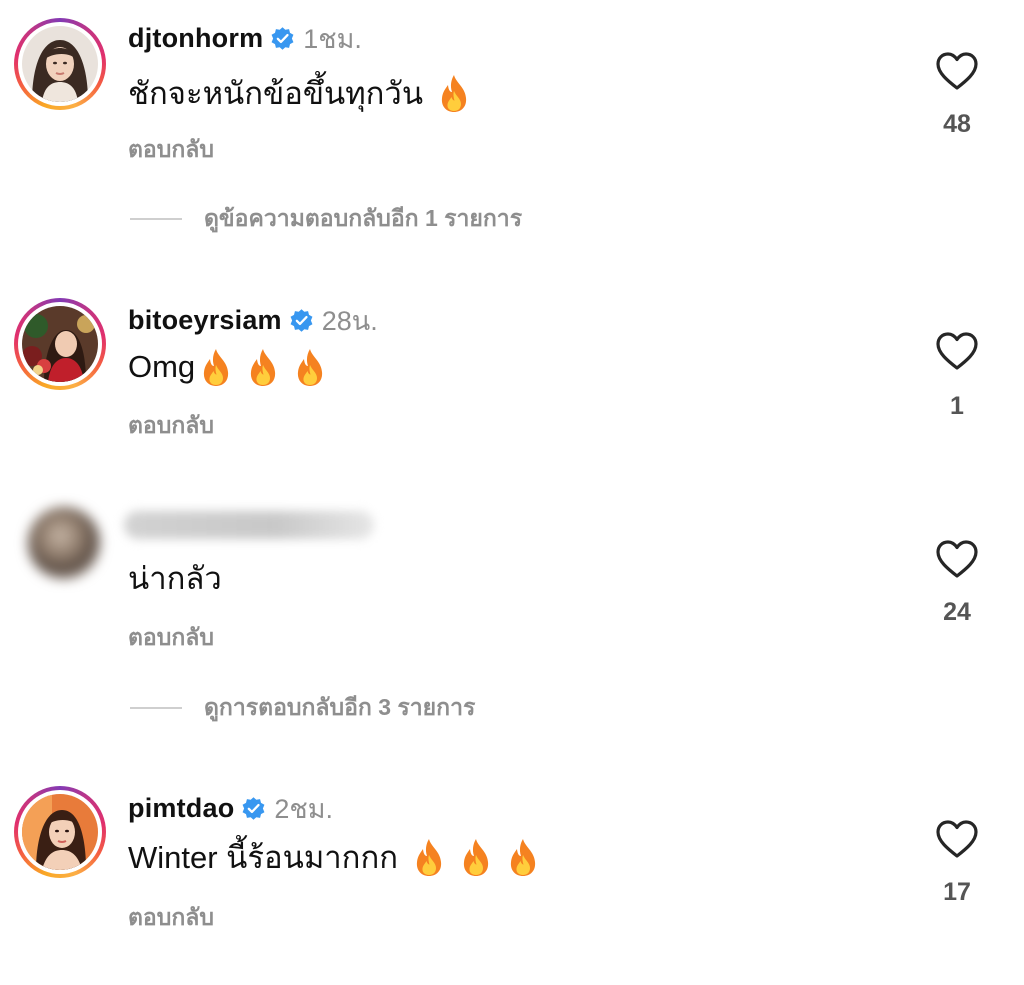 The height and width of the screenshot is (985, 1024). What do you see at coordinates (181, 808) in the screenshot?
I see `username: pimtdao` at bounding box center [181, 808].